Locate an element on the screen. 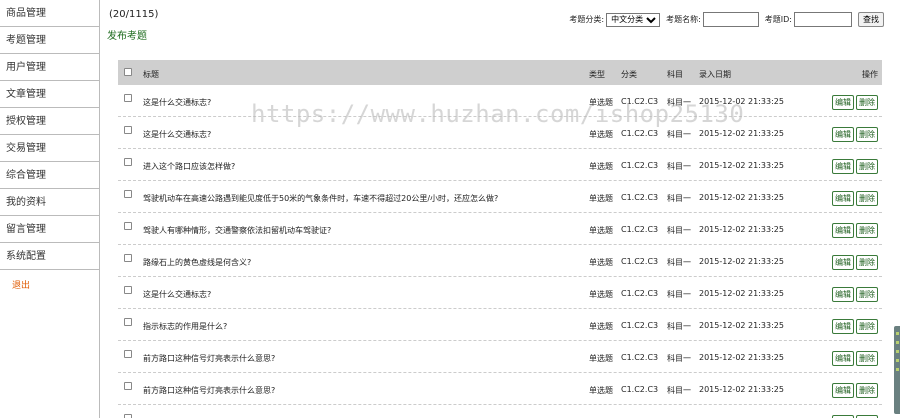  logout-link: 退出 is located at coordinates (49, 284).